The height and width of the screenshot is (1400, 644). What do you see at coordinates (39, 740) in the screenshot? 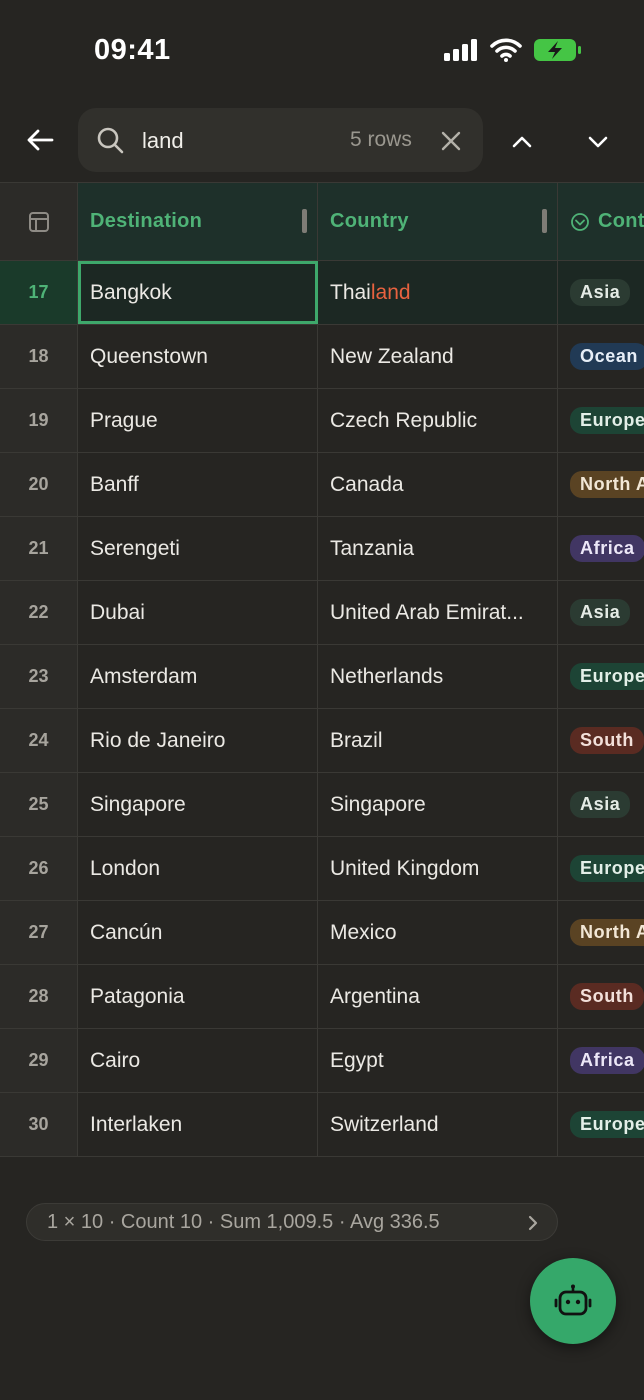
I see `row-number: 24` at bounding box center [39, 740].